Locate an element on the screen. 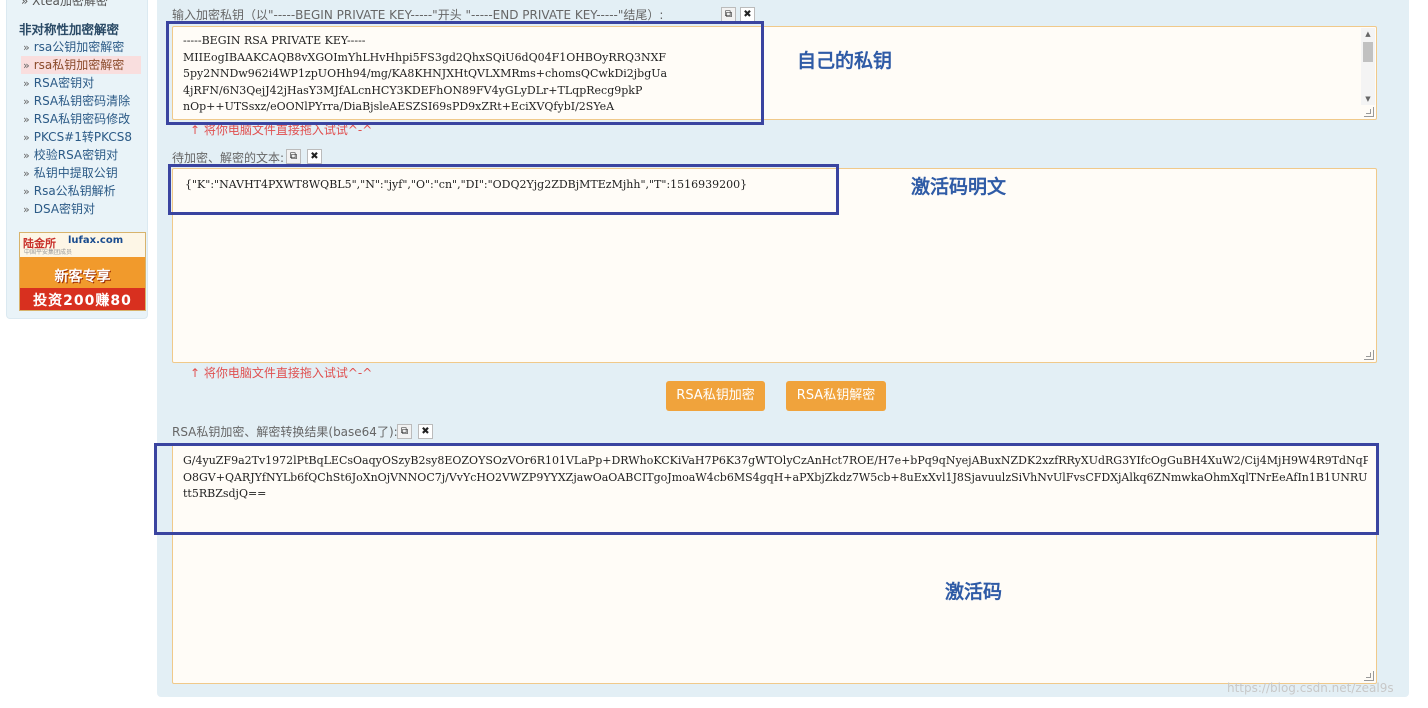 Image resolution: width=1428 pixels, height=708 pixels. scroll-up-icon: ▲ is located at coordinates (1368, 34).